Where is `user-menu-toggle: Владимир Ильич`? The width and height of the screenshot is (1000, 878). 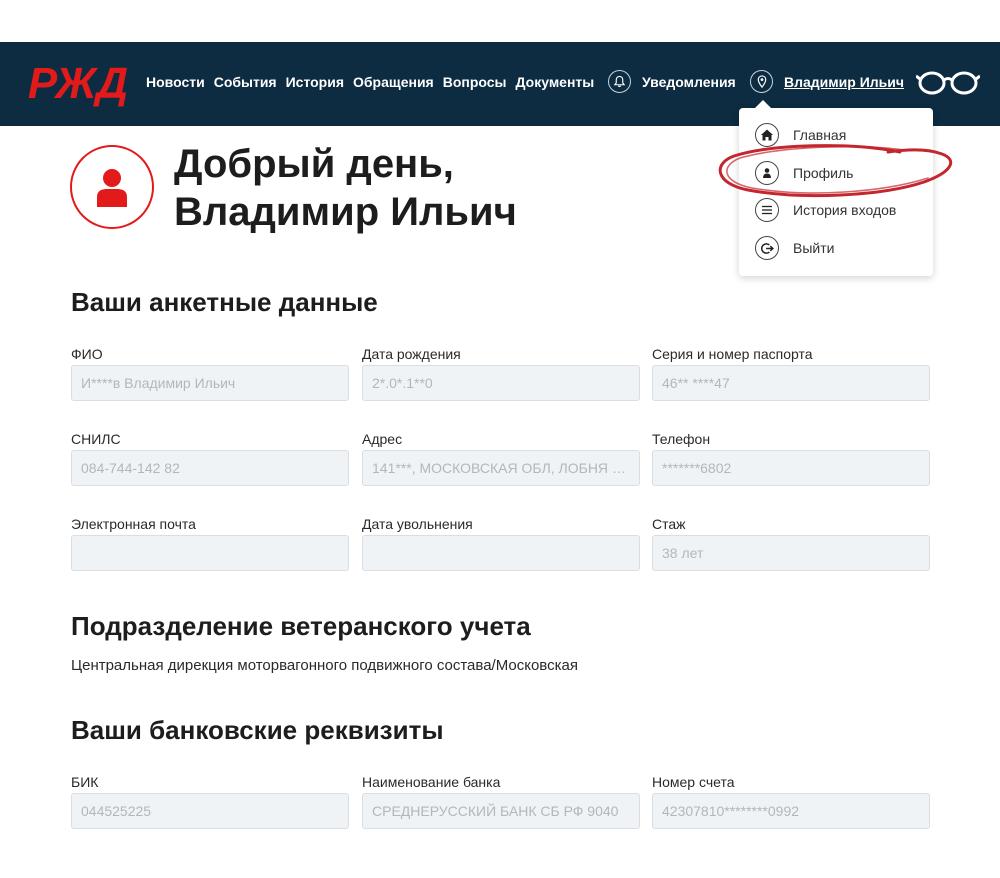
user-menu-toggle: Владимир Ильич is located at coordinates (827, 81).